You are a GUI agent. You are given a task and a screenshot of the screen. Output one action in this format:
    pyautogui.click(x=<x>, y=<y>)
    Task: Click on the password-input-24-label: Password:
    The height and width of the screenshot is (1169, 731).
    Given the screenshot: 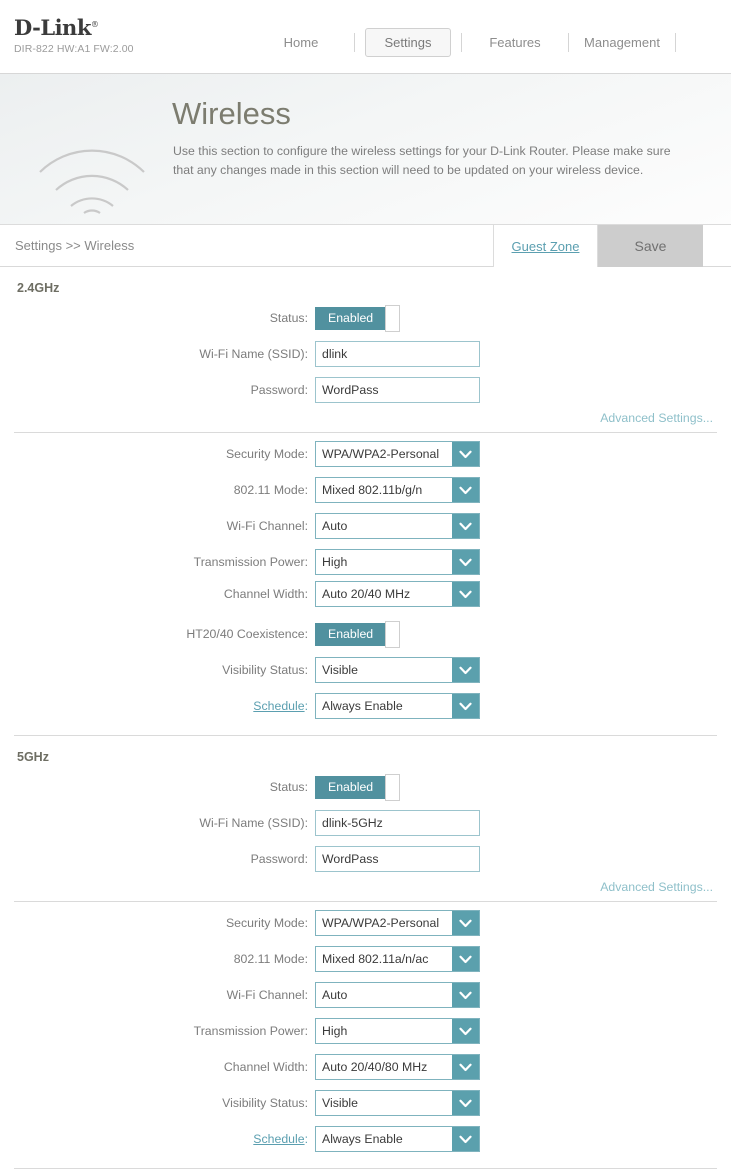 What is the action you would take?
    pyautogui.click(x=279, y=390)
    